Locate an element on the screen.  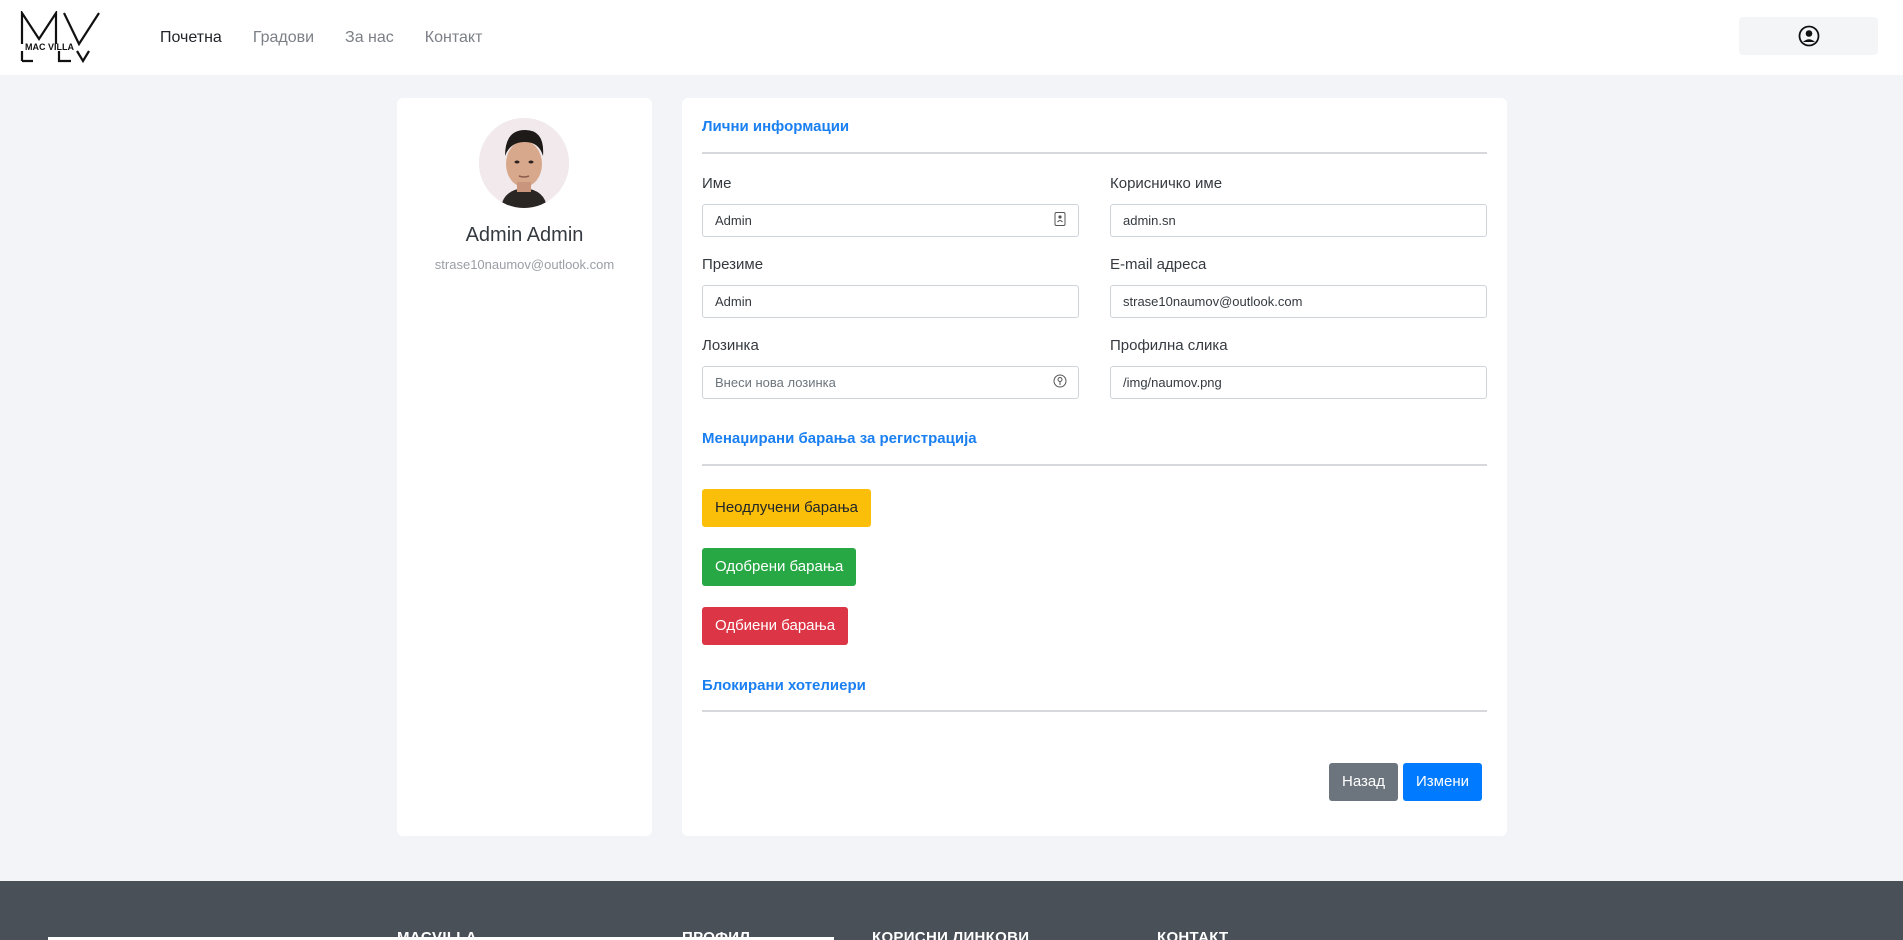
password-label: Лозинка is located at coordinates (730, 345).